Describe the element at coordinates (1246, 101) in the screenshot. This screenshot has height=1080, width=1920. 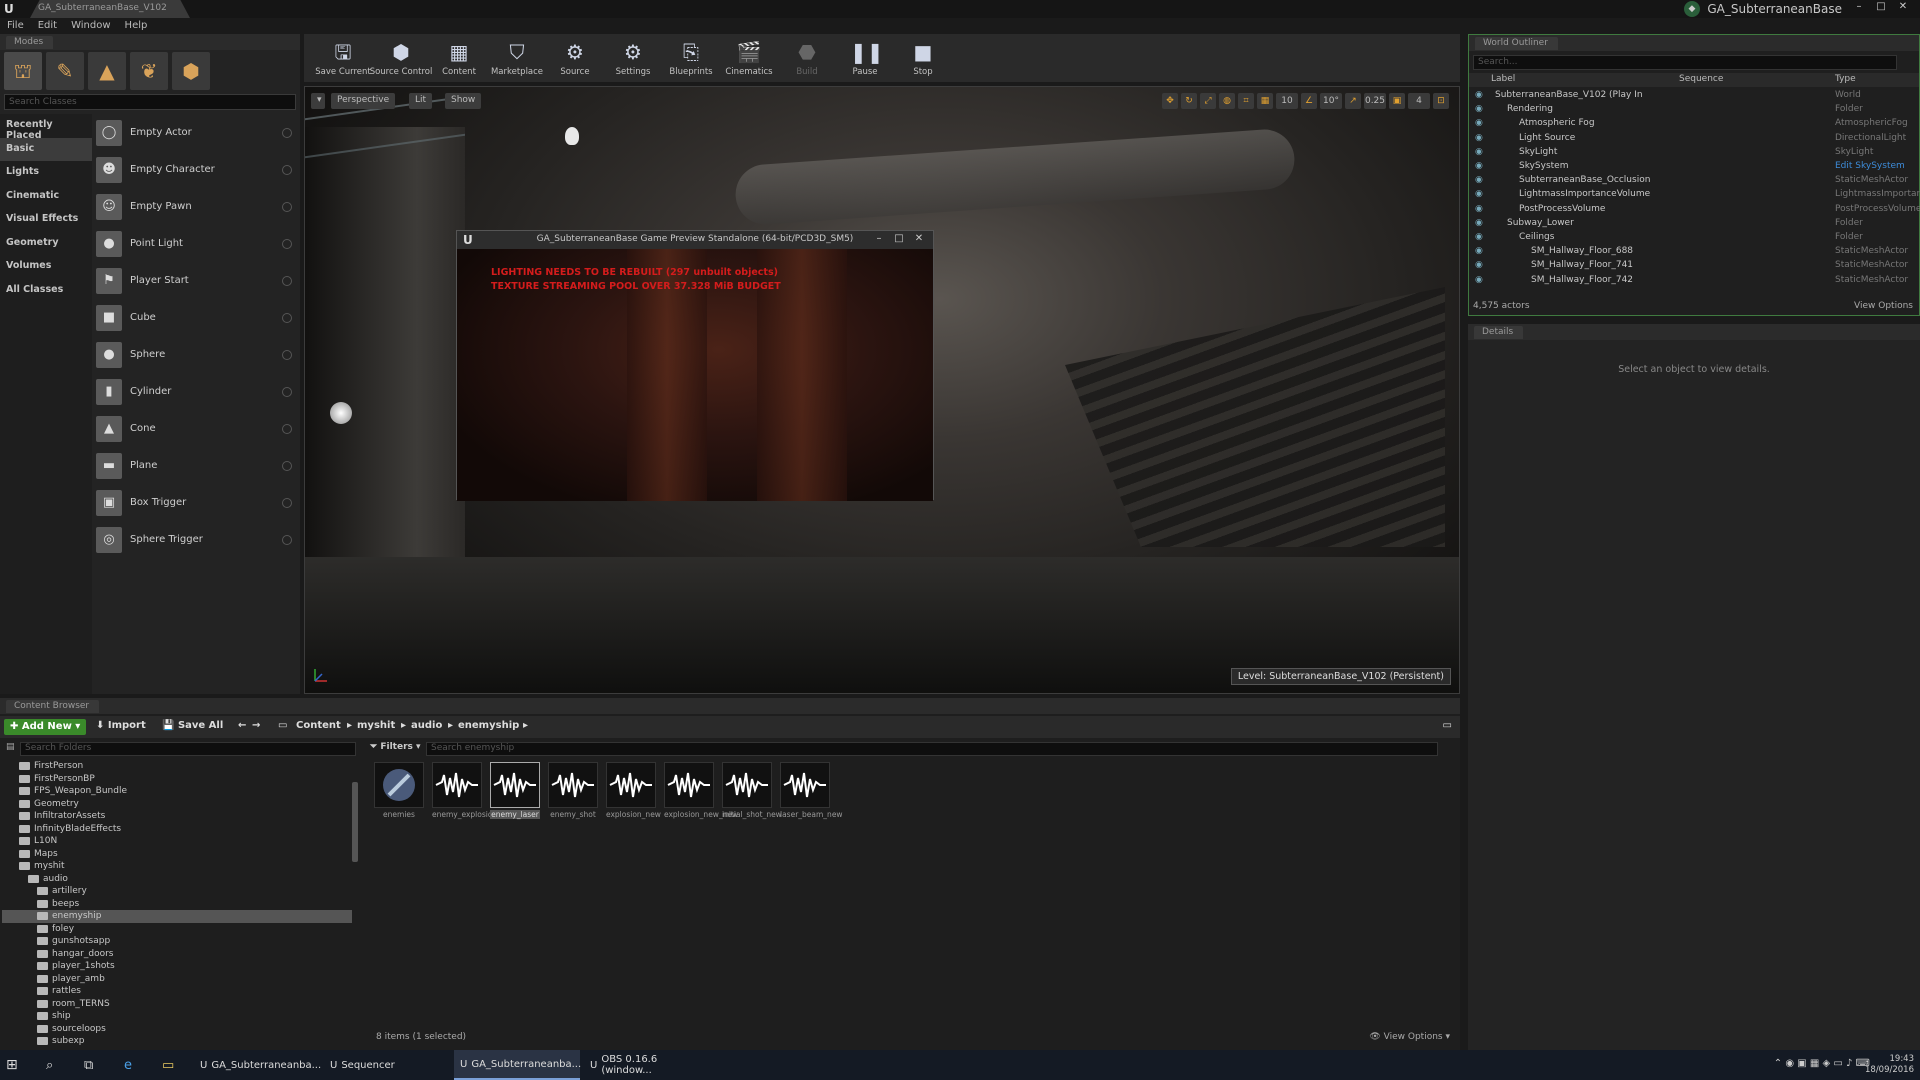
I see `surface-snap-icon: ⌗` at that location.